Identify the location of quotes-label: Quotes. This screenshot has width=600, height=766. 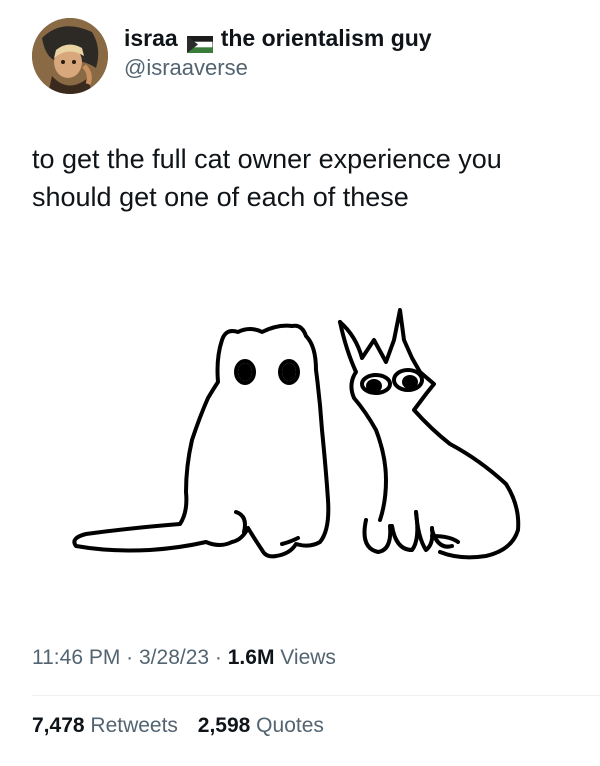
(287, 725).